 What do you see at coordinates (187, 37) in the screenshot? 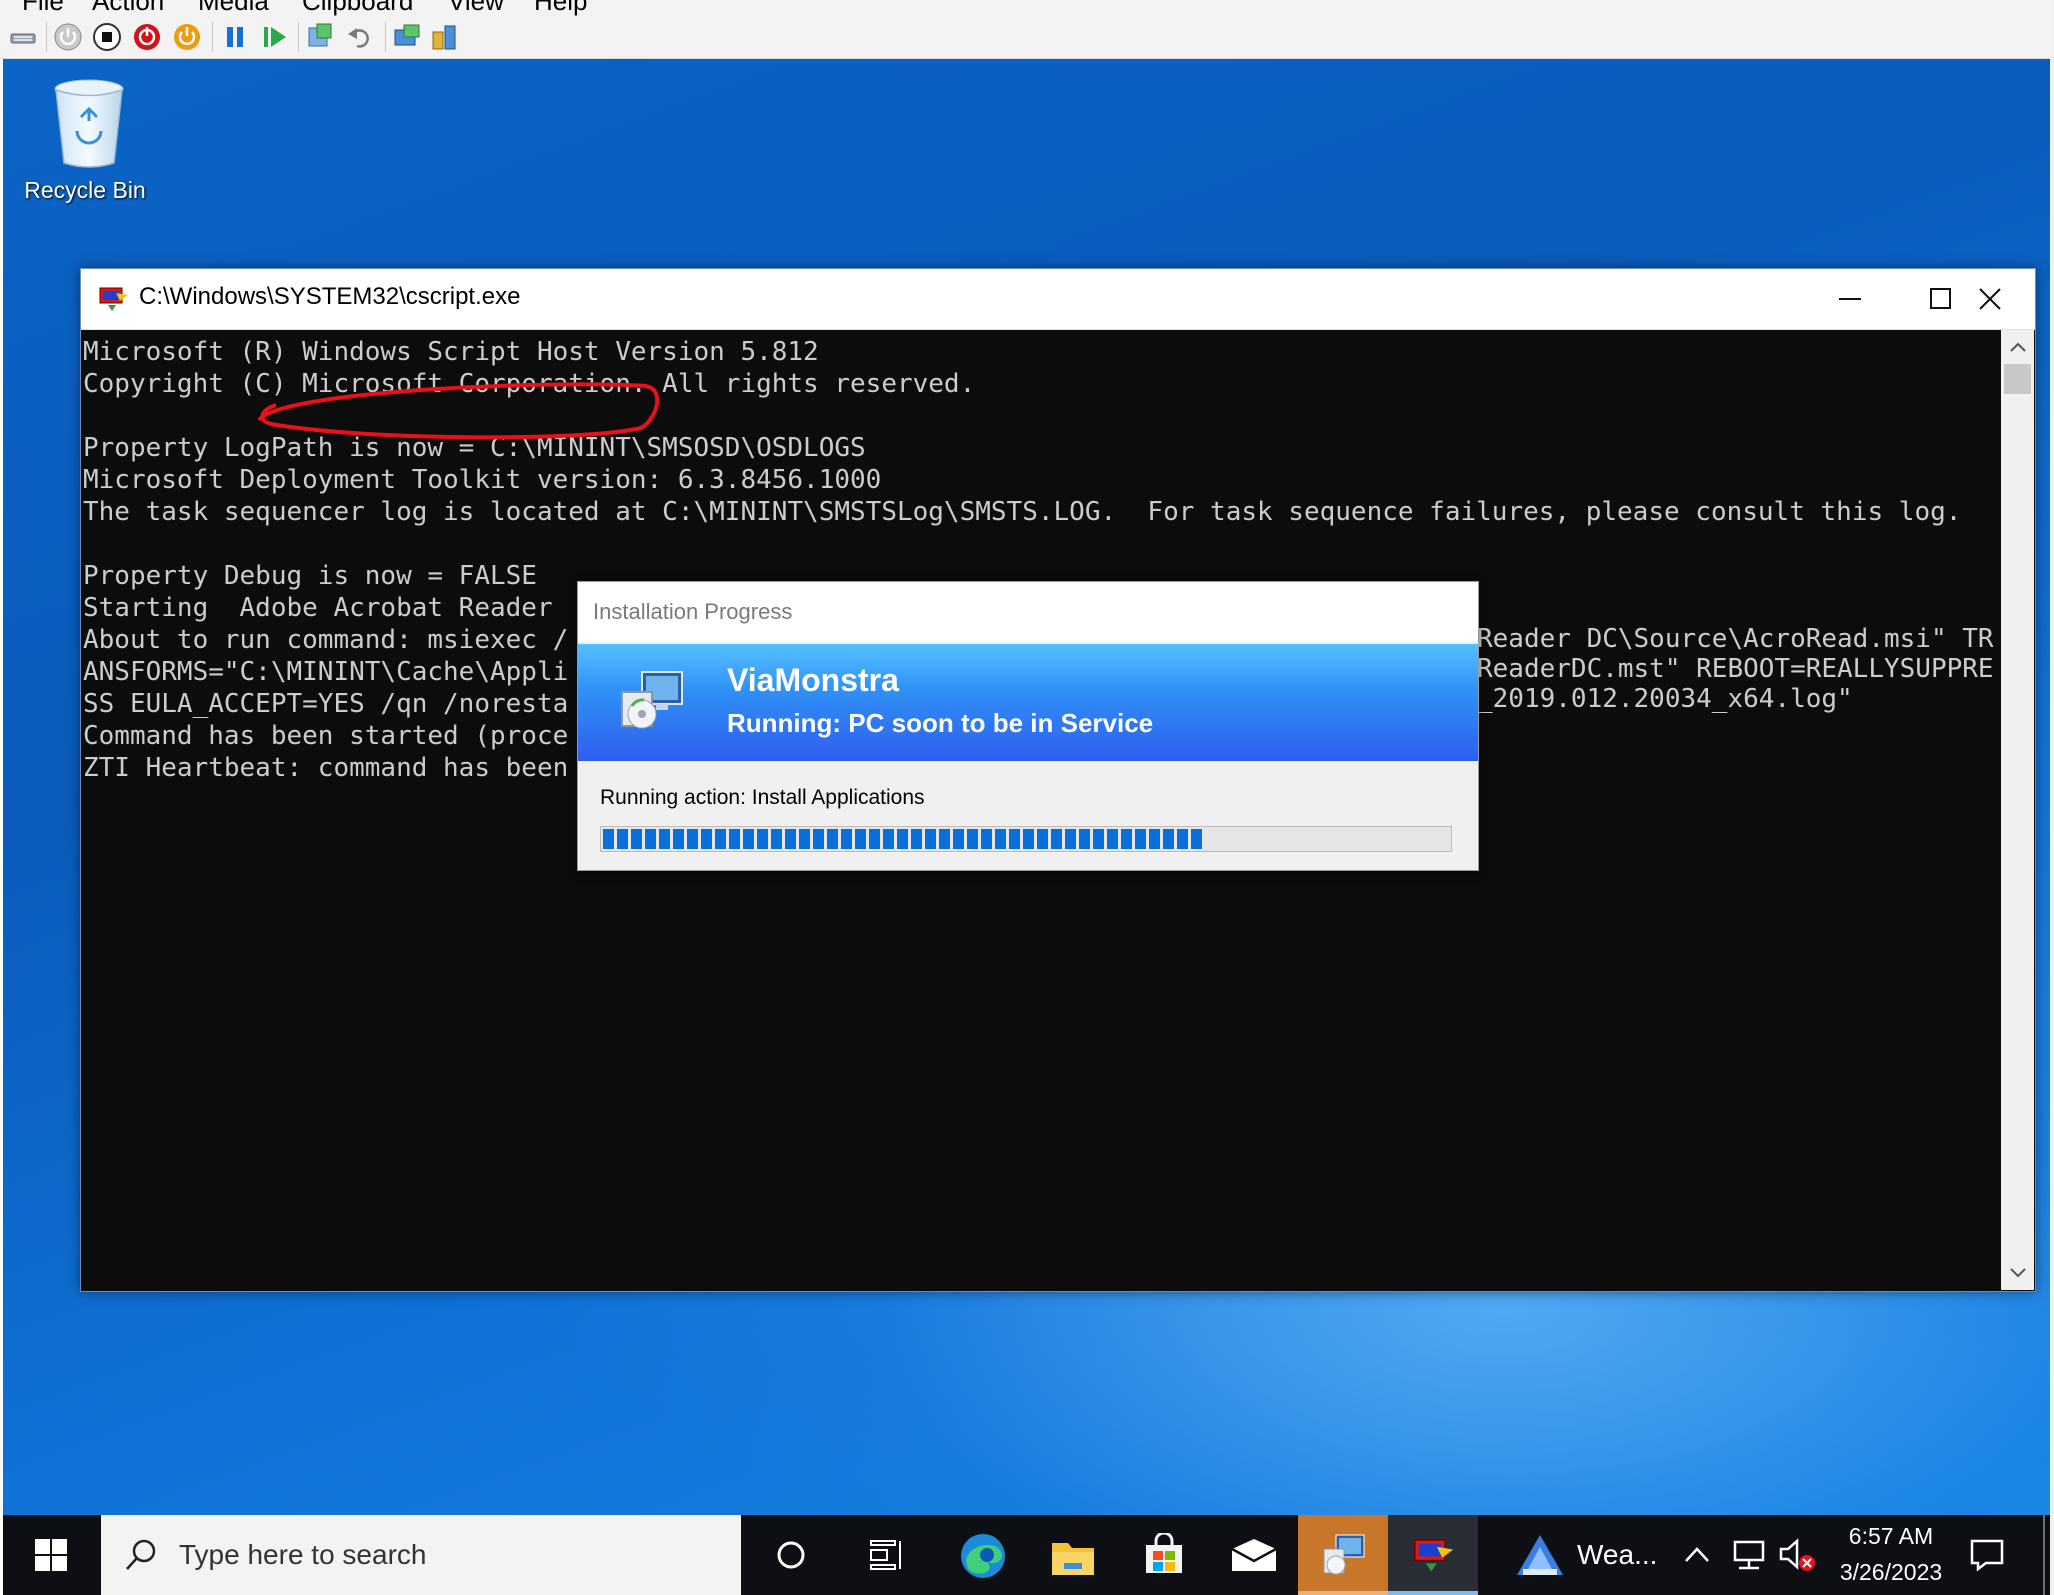
I see `save-icon` at bounding box center [187, 37].